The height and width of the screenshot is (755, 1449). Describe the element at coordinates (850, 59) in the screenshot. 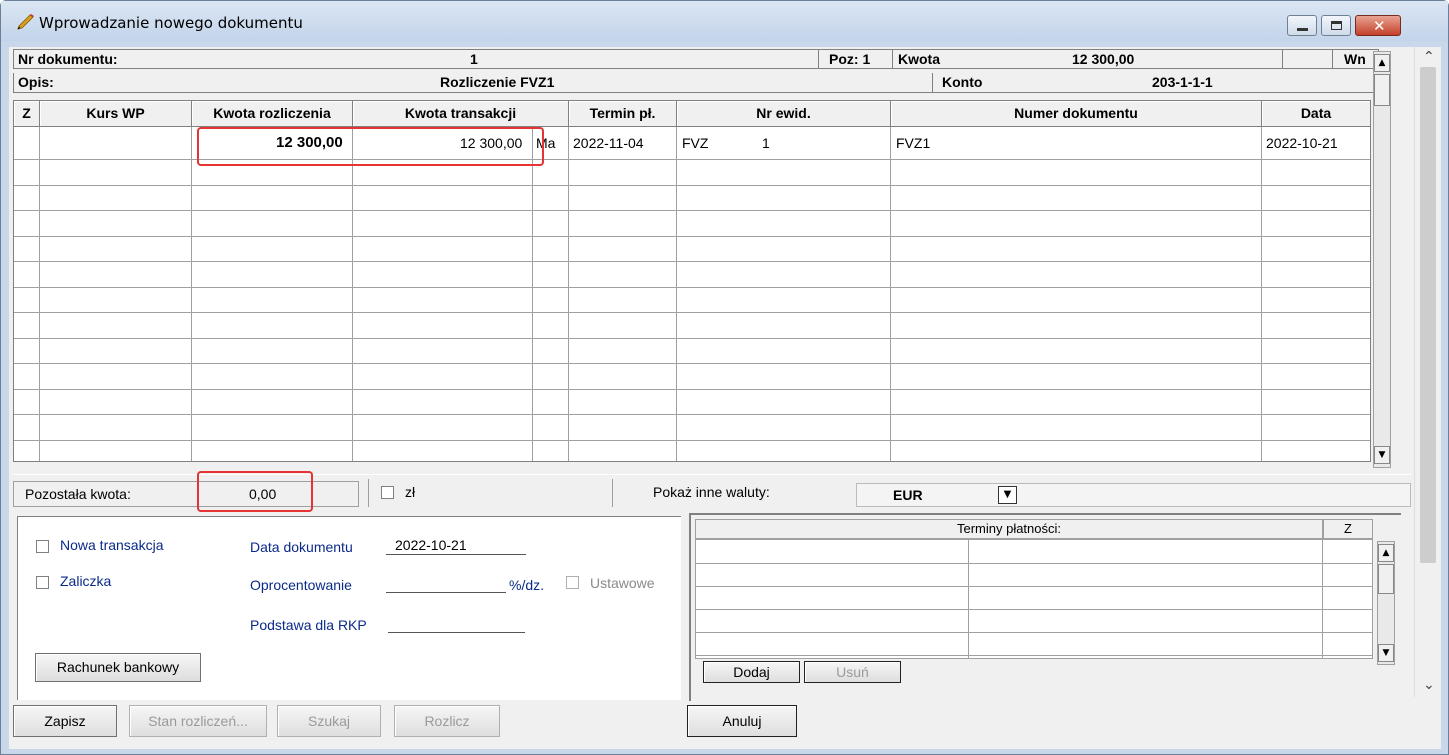

I see `position-label: Poz: 1` at that location.